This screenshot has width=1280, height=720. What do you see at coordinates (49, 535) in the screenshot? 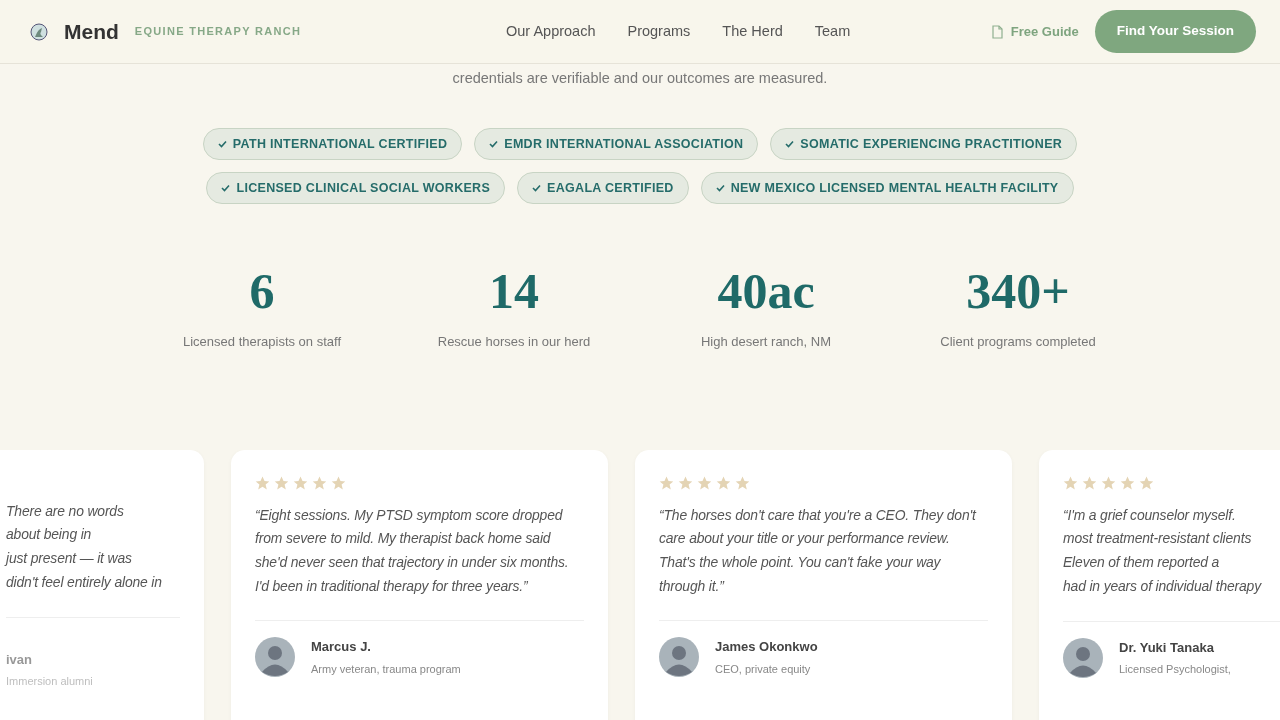
I see `quote-line: about being in` at bounding box center [49, 535].